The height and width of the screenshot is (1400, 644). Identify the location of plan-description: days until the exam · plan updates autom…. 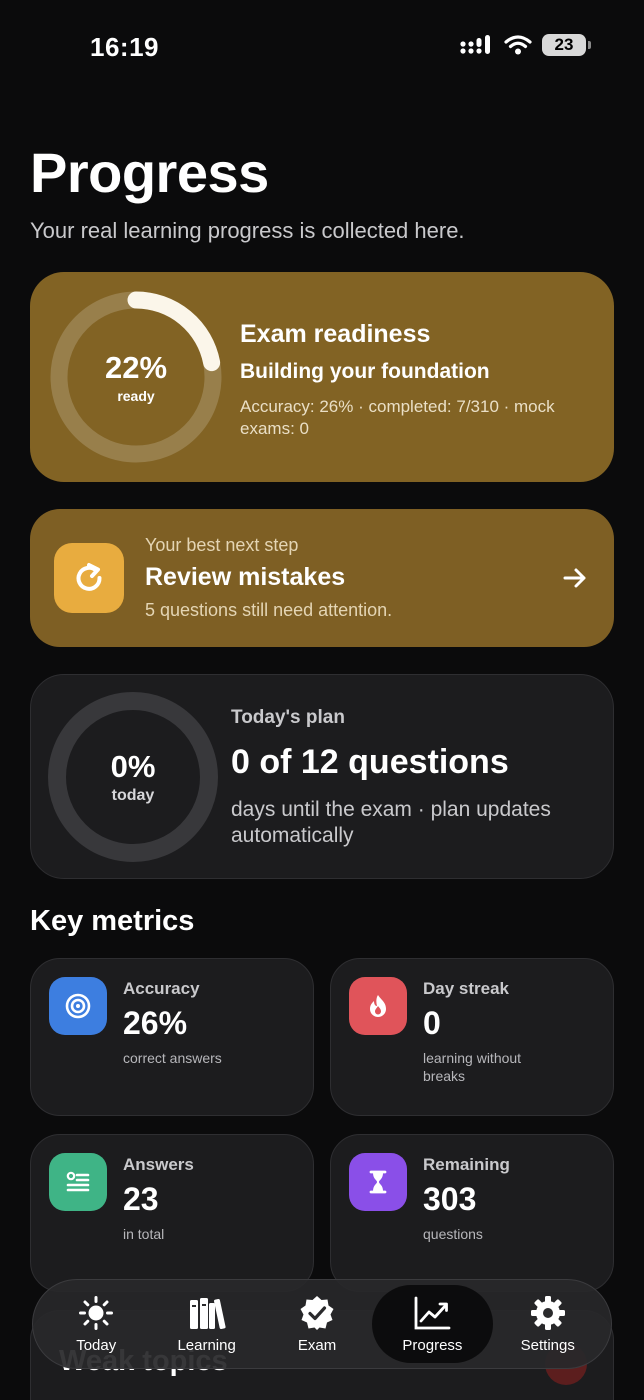
(391, 822).